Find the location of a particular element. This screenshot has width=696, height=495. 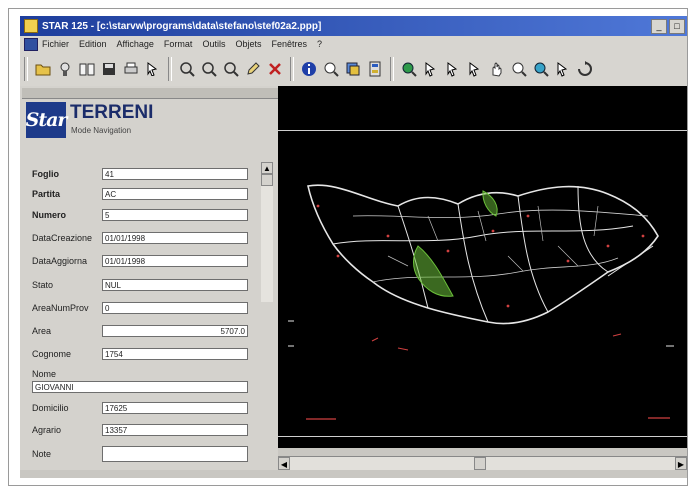

field-label-cognome: Cognome is located at coordinates (52, 354).